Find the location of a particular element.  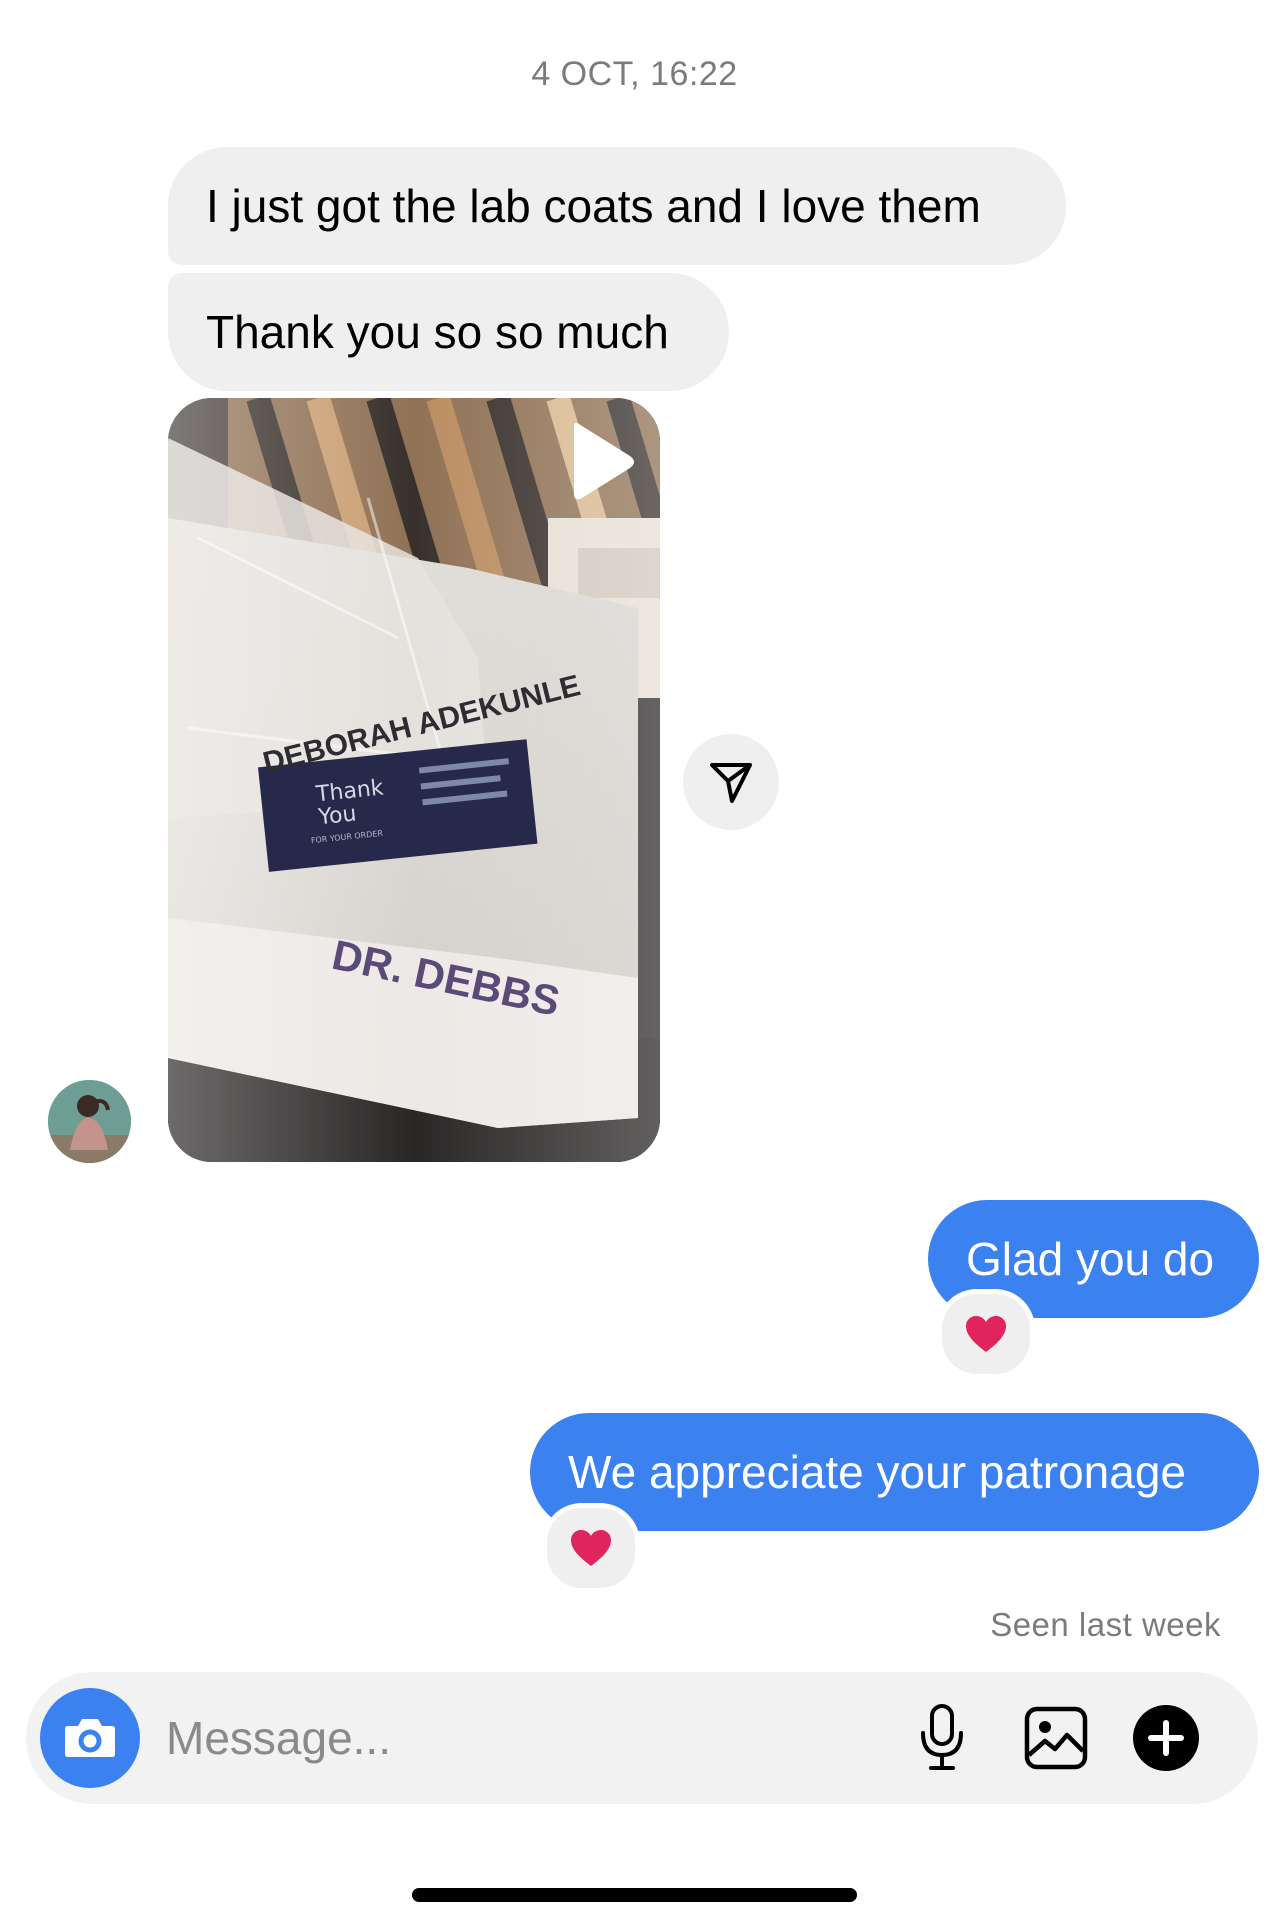

message-text: We appreciate your patronage is located at coordinates (877, 1472).